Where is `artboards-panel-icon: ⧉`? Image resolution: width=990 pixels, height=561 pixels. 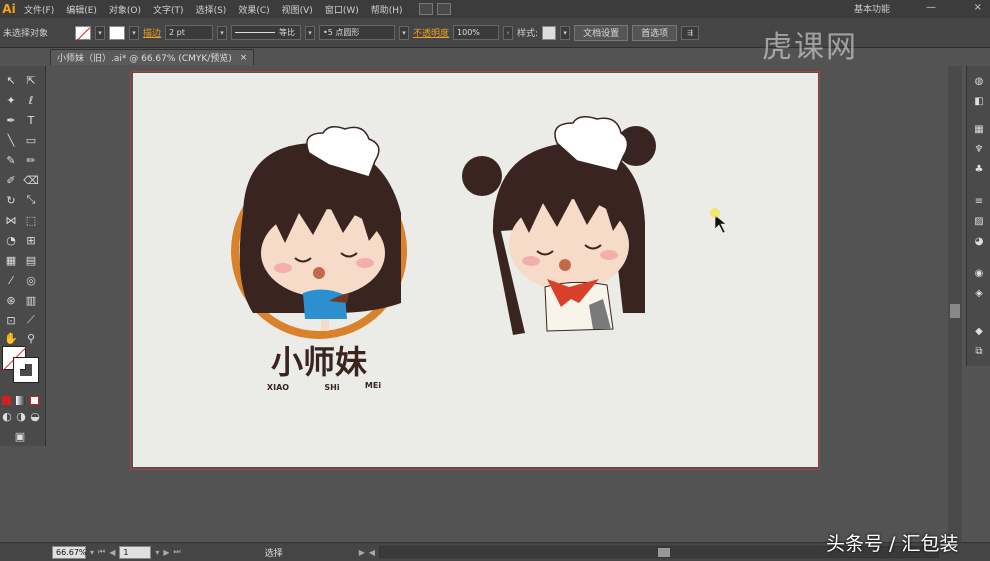
artboards-panel-icon: ⧉ is located at coordinates (979, 351).